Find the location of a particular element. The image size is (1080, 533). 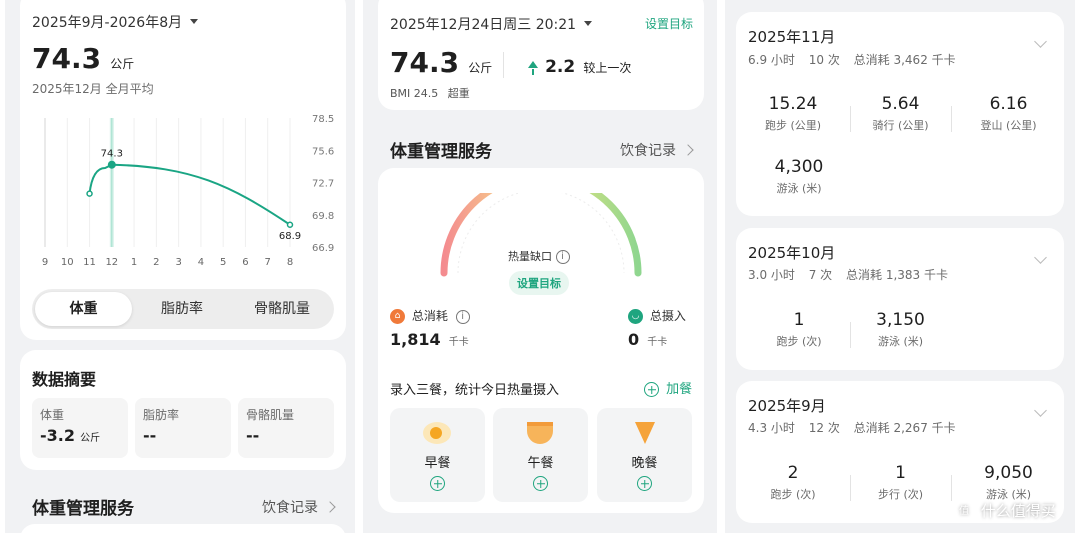

pizza-slice-icon is located at coordinates (645, 433).